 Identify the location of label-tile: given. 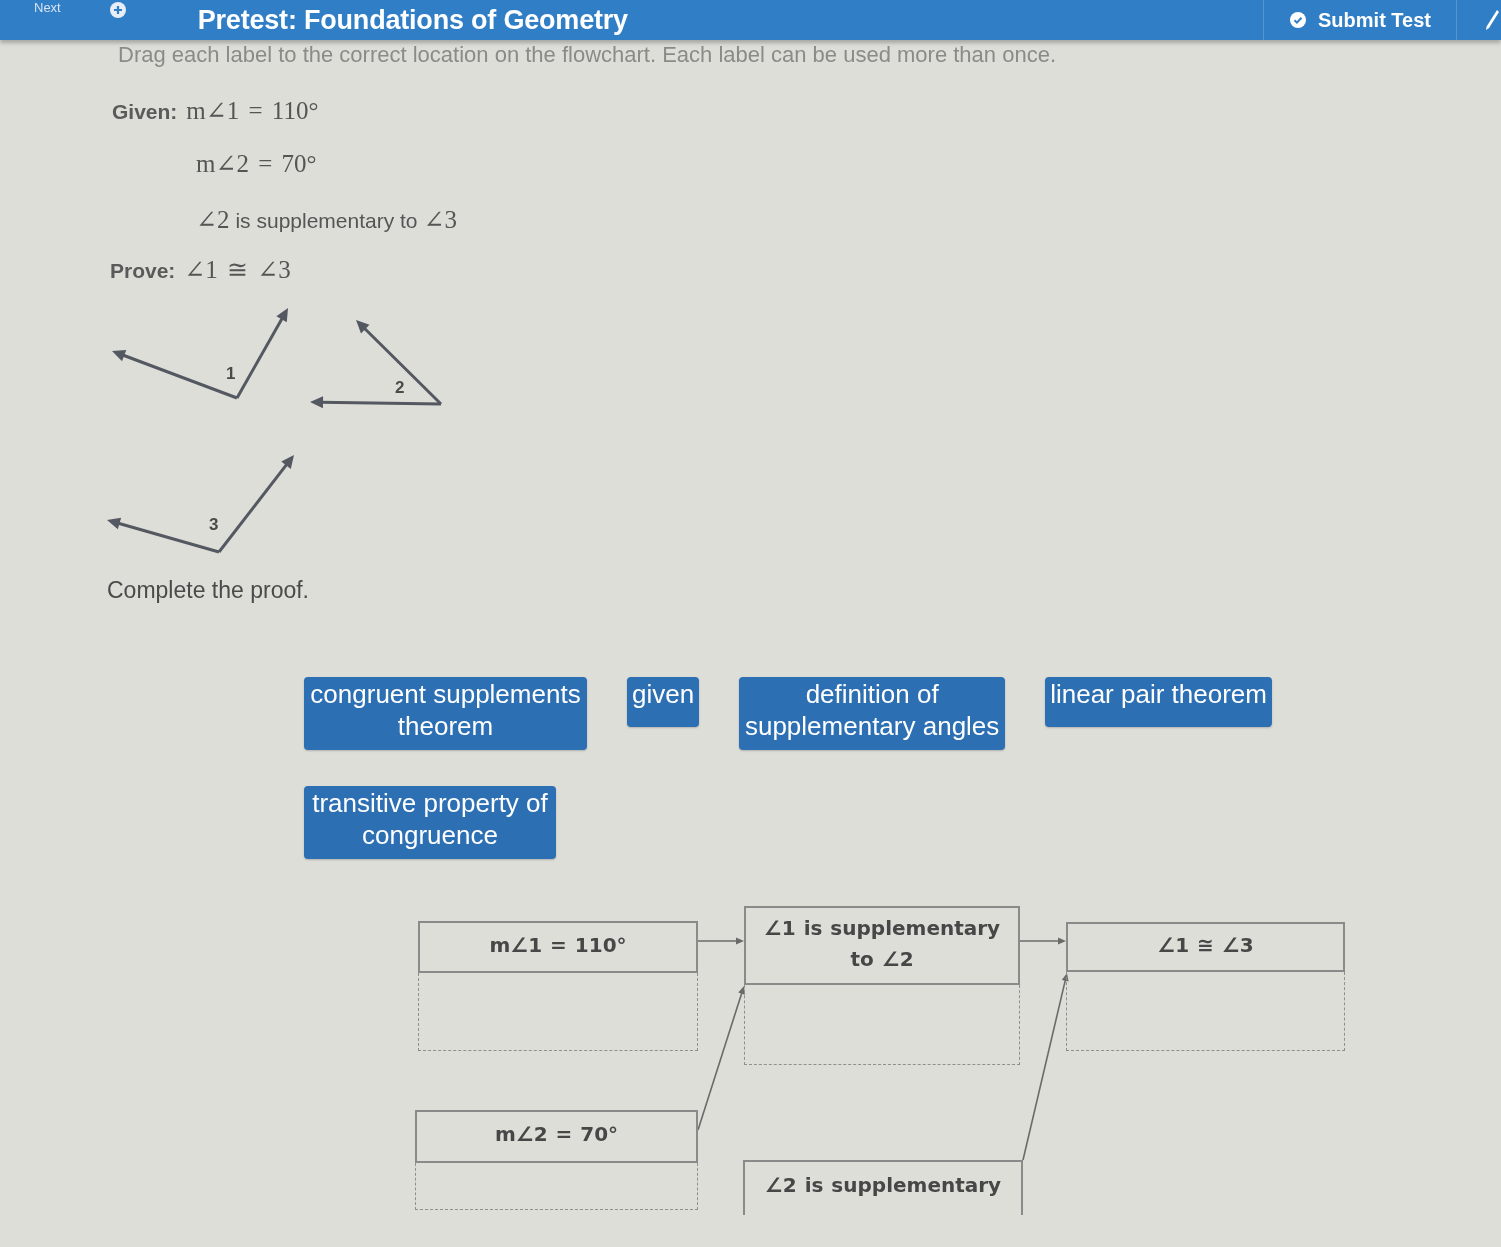
(663, 702).